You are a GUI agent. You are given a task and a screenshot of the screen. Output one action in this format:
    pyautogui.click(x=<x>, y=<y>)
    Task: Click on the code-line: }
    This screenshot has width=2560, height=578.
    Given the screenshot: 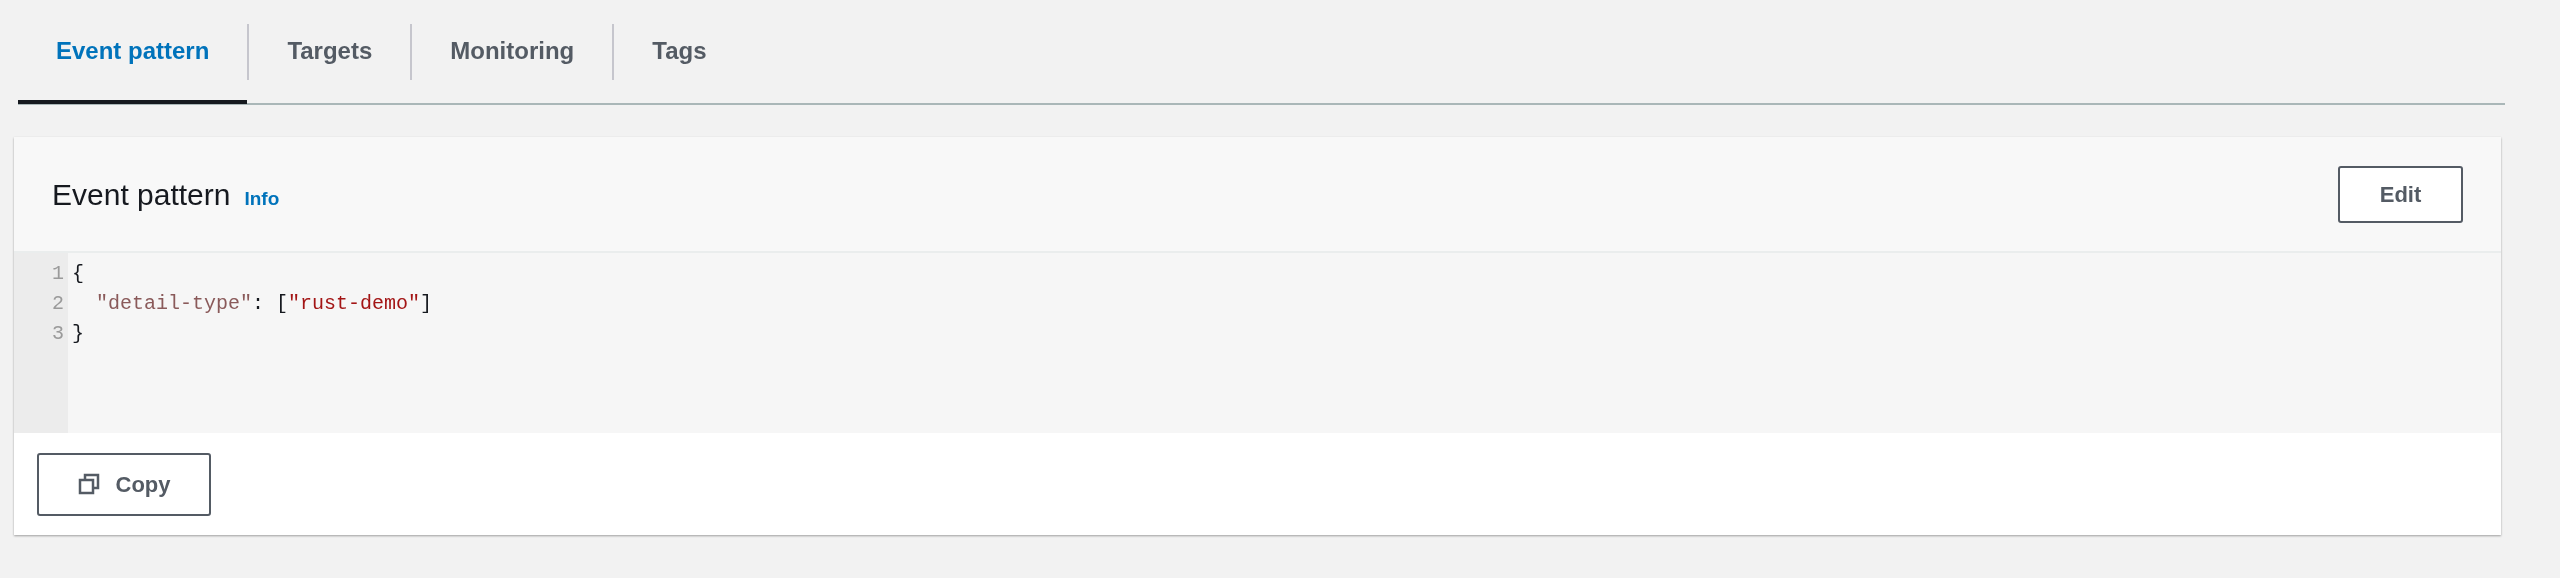 What is the action you would take?
    pyautogui.click(x=78, y=334)
    